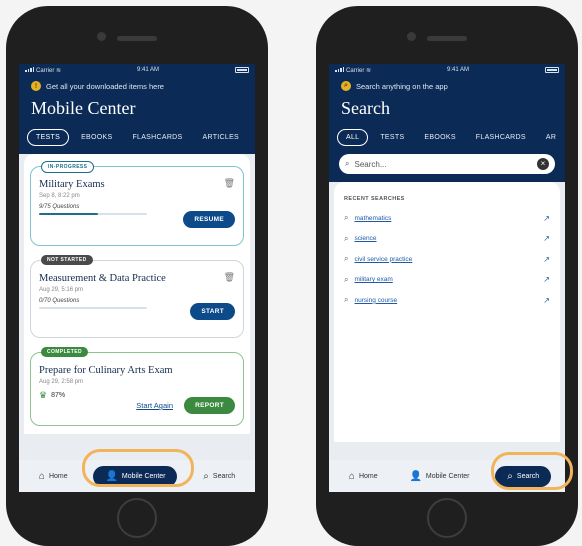 Image resolution: width=582 pixels, height=546 pixels. What do you see at coordinates (551, 137) in the screenshot?
I see `tab-articles: AR` at bounding box center [551, 137].